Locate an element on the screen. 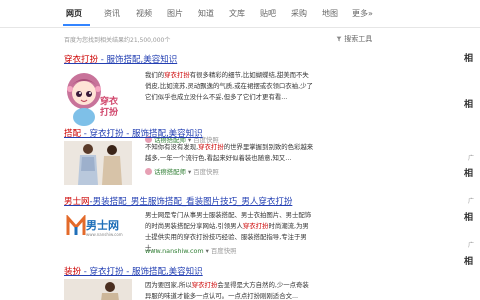 This screenshot has height=300, width=480. result-thumbnail: 穿衣打扮 is located at coordinates (97, 100).